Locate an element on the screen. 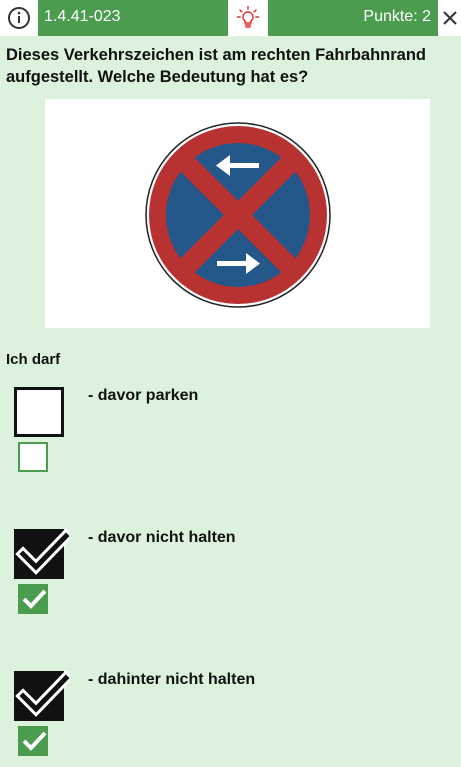  info-button is located at coordinates (19, 18).